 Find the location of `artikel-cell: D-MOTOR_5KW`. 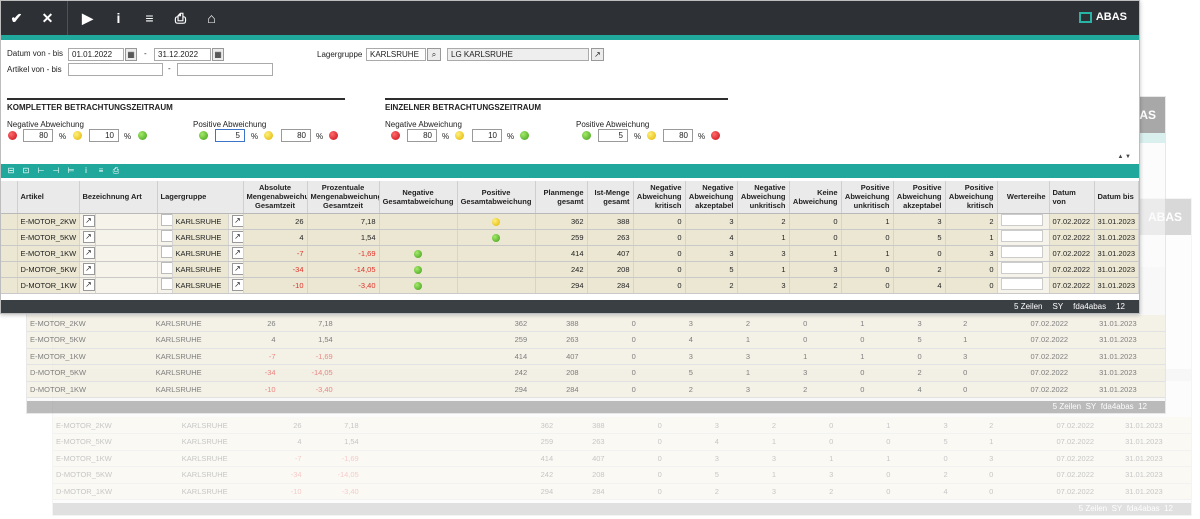

artikel-cell: D-MOTOR_5KW is located at coordinates (48, 269).